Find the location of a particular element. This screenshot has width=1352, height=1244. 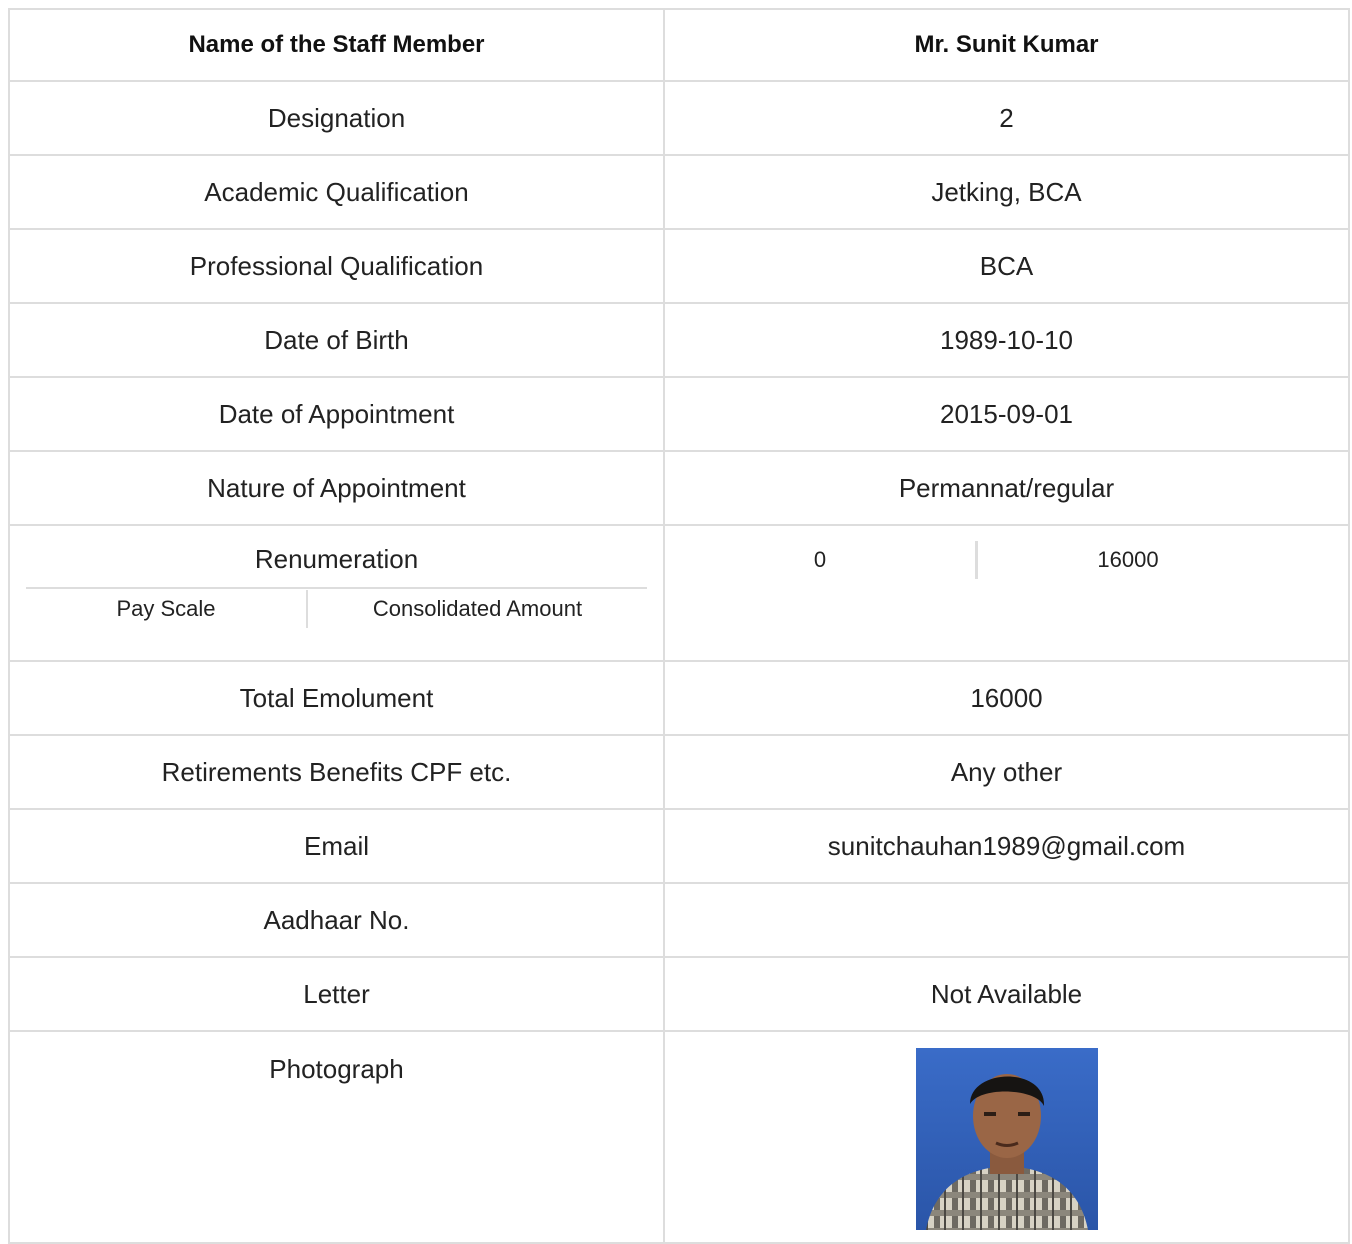

header-label: Name of the Staff Member is located at coordinates (336, 45).